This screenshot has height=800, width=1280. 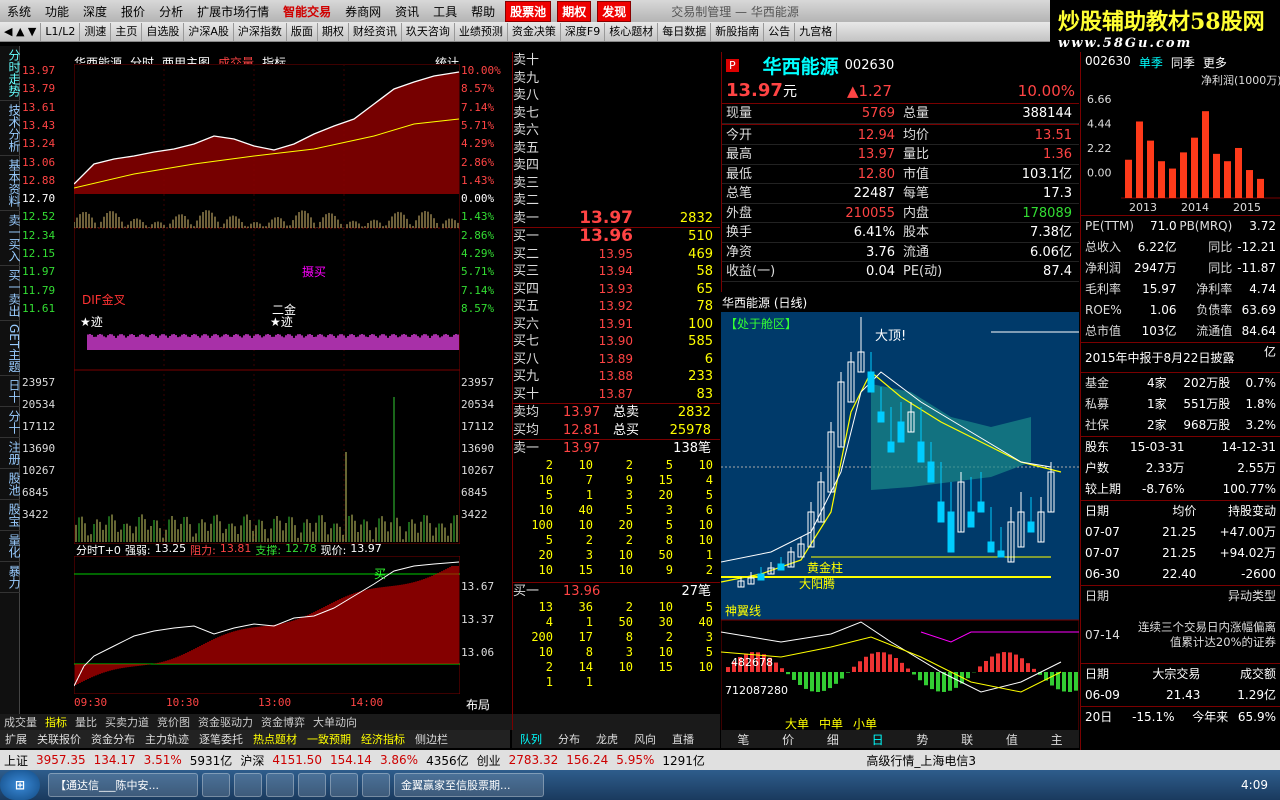 I want to click on order-row: 卖三, so click(x=616, y=184).